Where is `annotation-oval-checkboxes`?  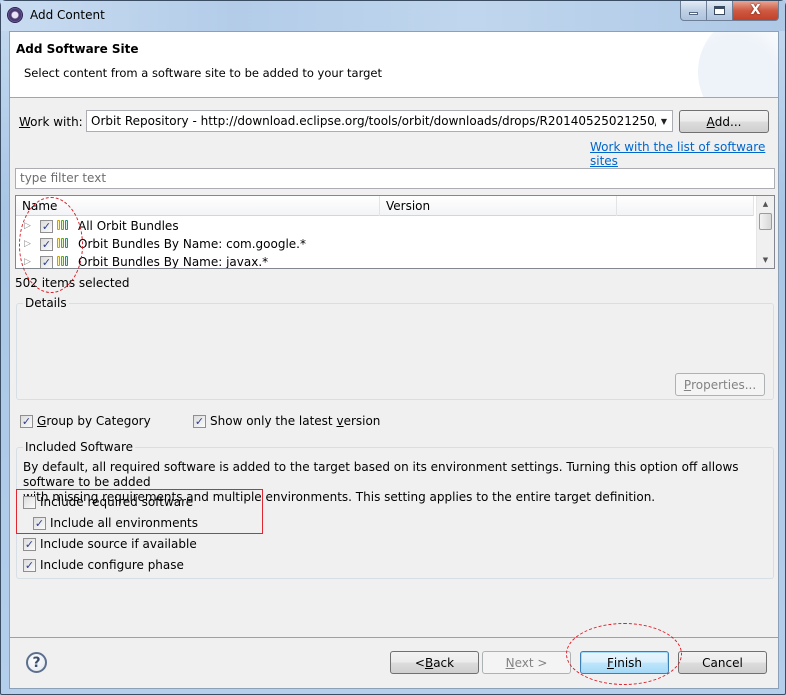
annotation-oval-checkboxes is located at coordinates (51, 245).